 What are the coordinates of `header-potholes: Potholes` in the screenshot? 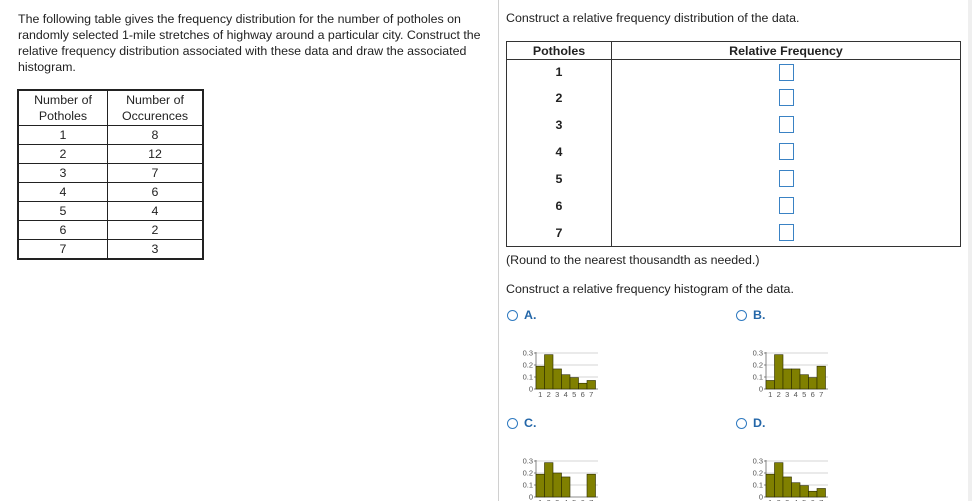 It's located at (559, 50).